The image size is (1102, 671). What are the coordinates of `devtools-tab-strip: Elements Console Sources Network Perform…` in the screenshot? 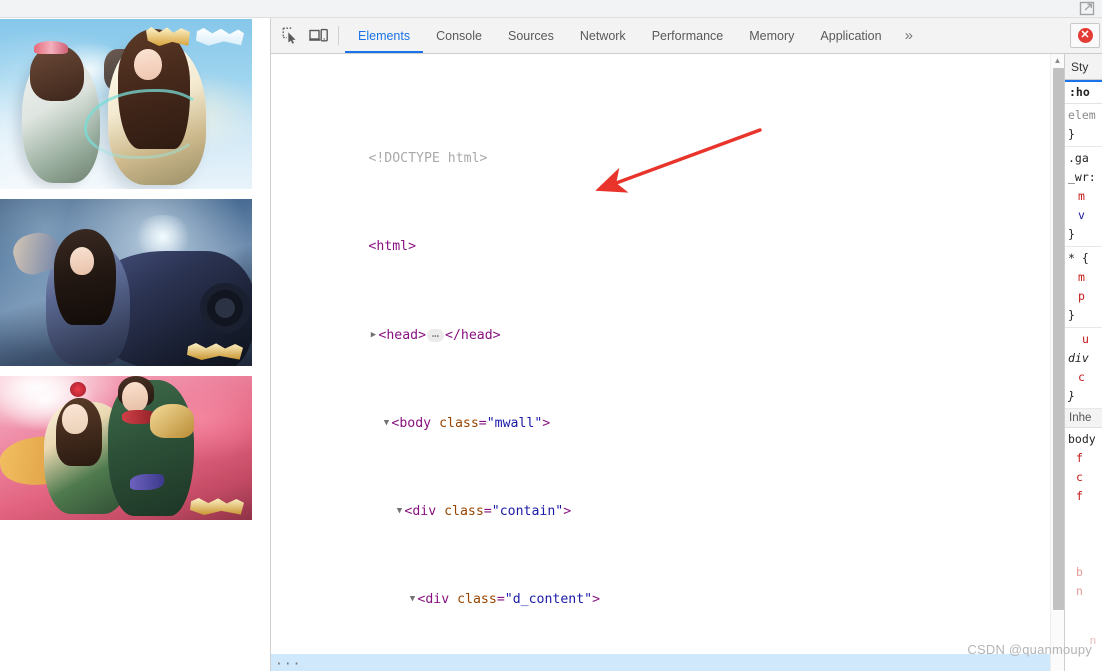 It's located at (620, 35).